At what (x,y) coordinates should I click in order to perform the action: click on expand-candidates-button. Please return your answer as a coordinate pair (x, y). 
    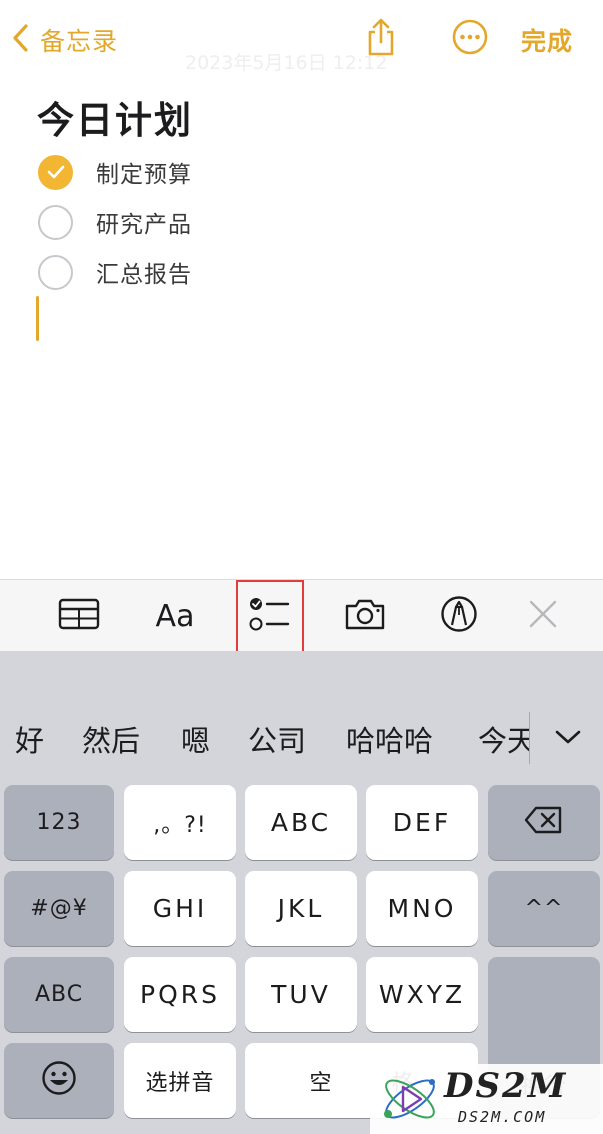
    Looking at the image, I should click on (568, 739).